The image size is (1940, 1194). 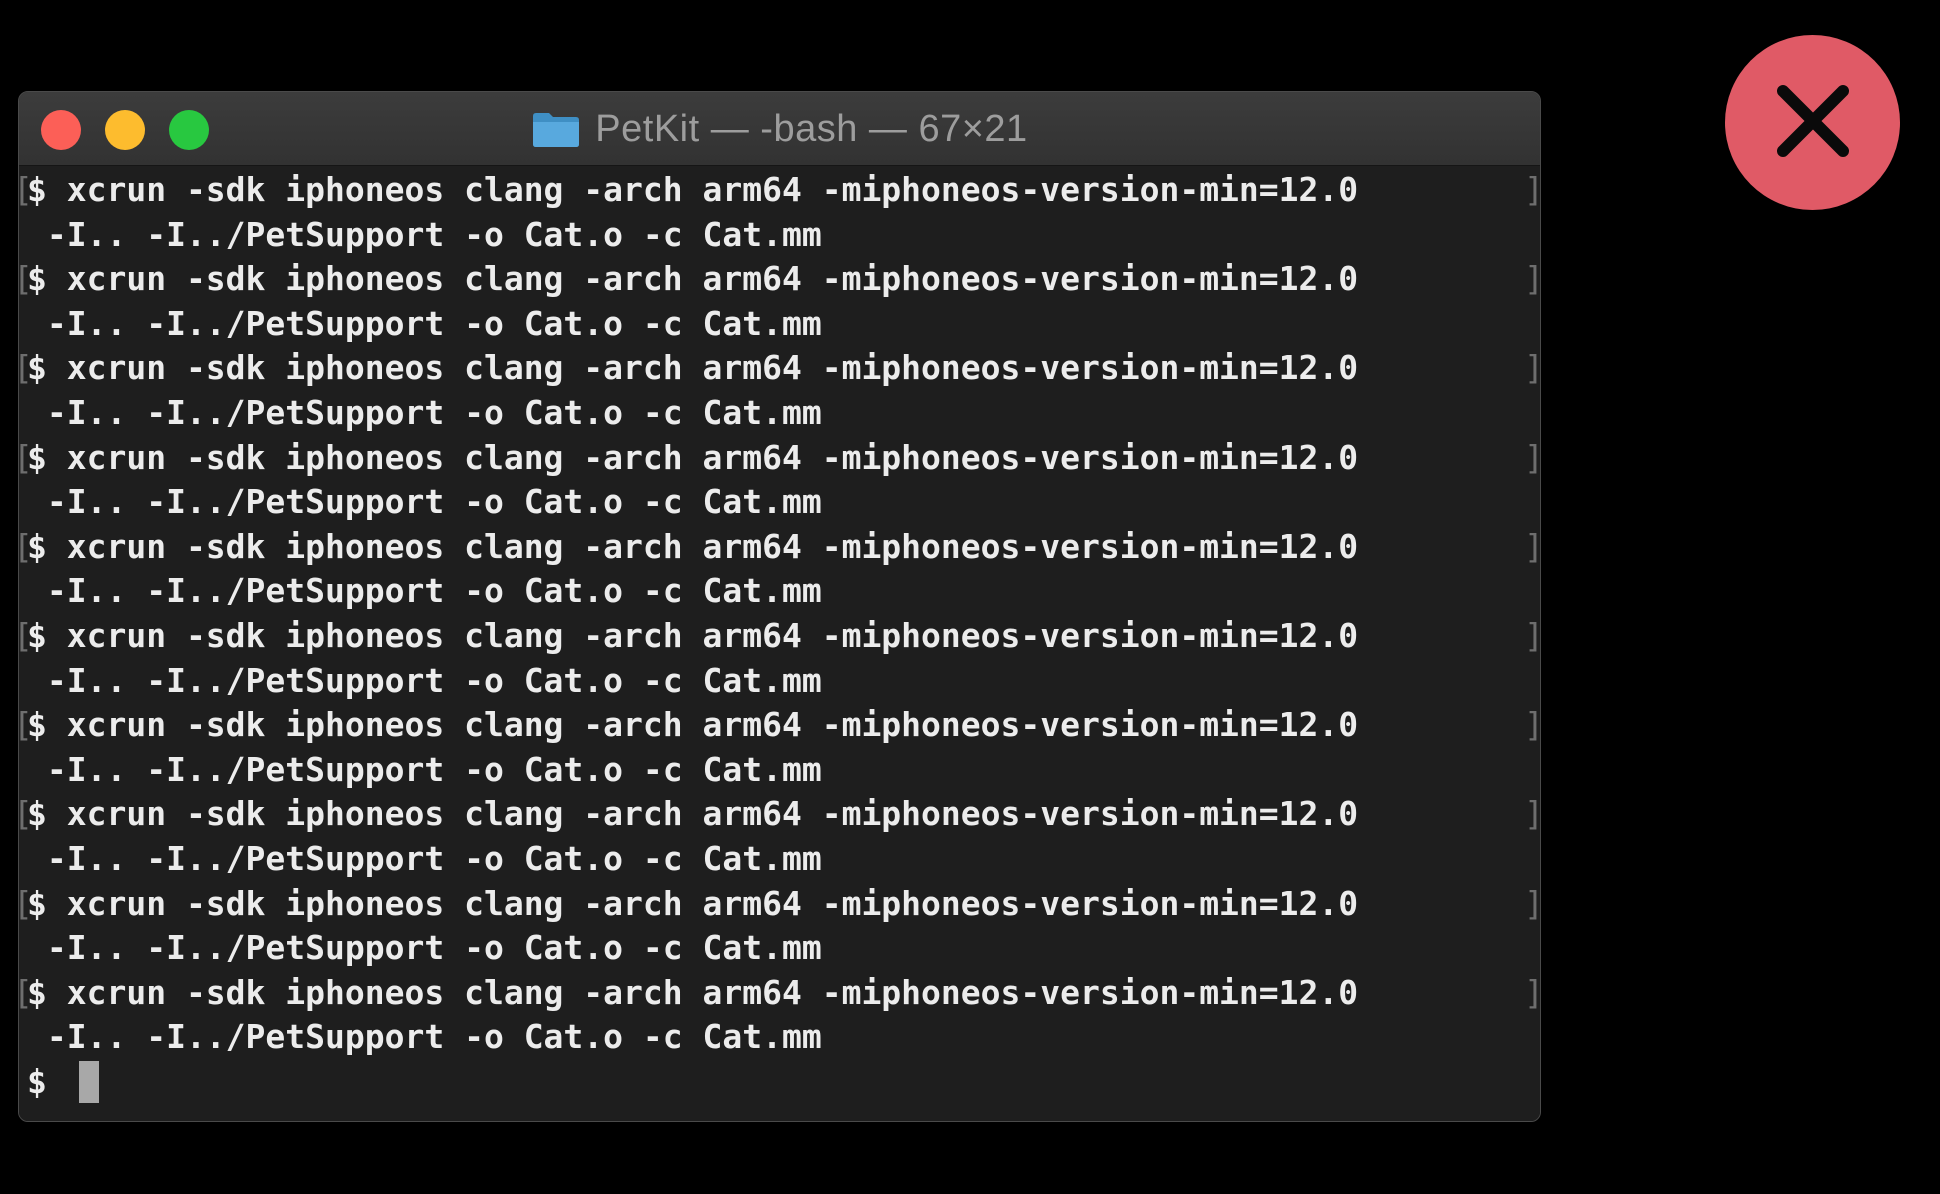 What do you see at coordinates (37, 1081) in the screenshot?
I see `shell-prompt: $` at bounding box center [37, 1081].